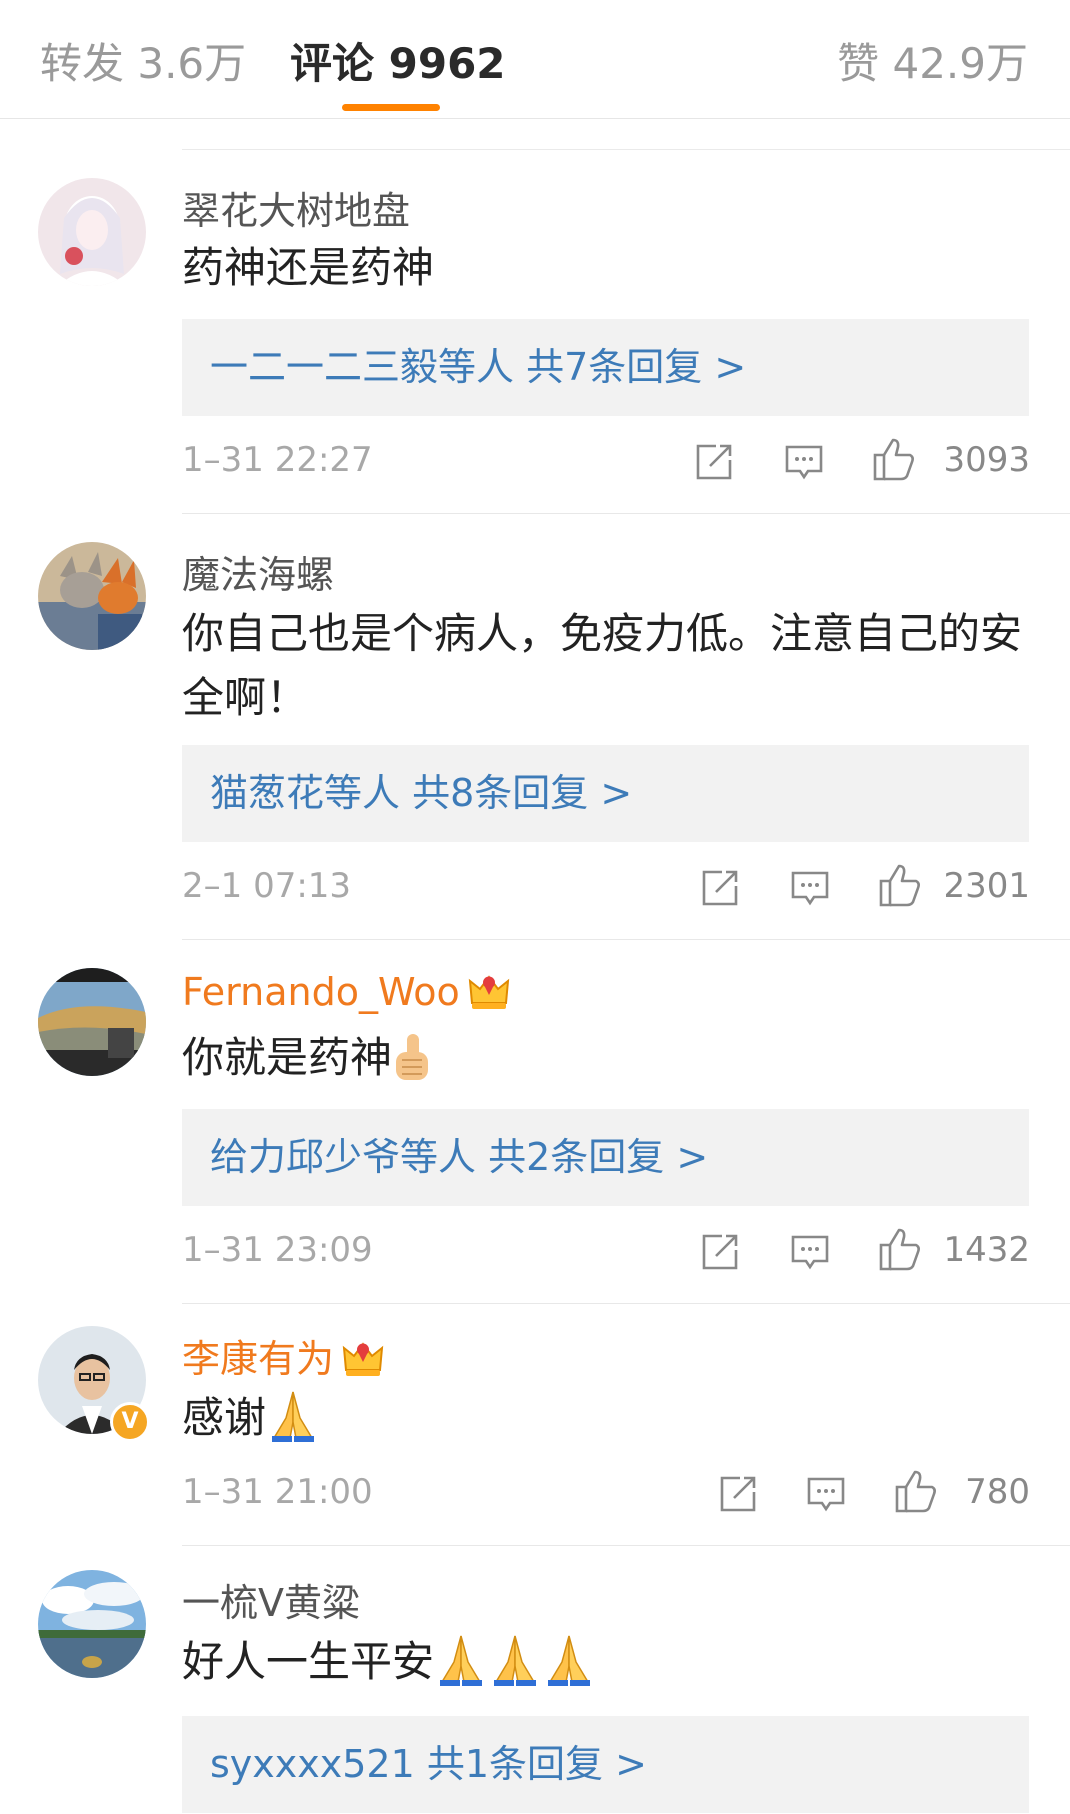  I want to click on thumbs-up-emoji, so click(412, 1065).